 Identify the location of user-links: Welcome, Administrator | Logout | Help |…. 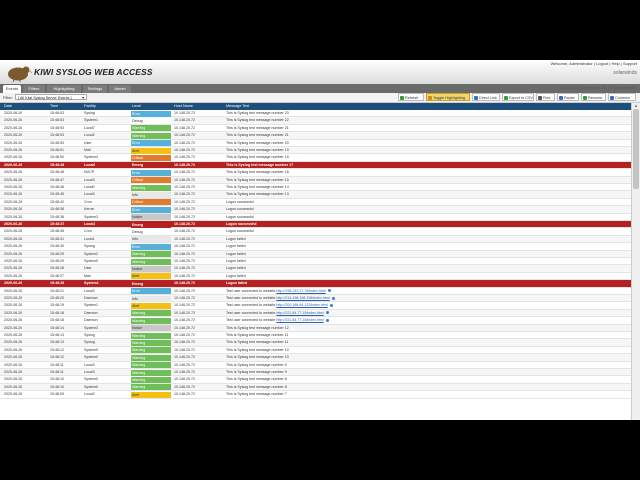
(594, 63).